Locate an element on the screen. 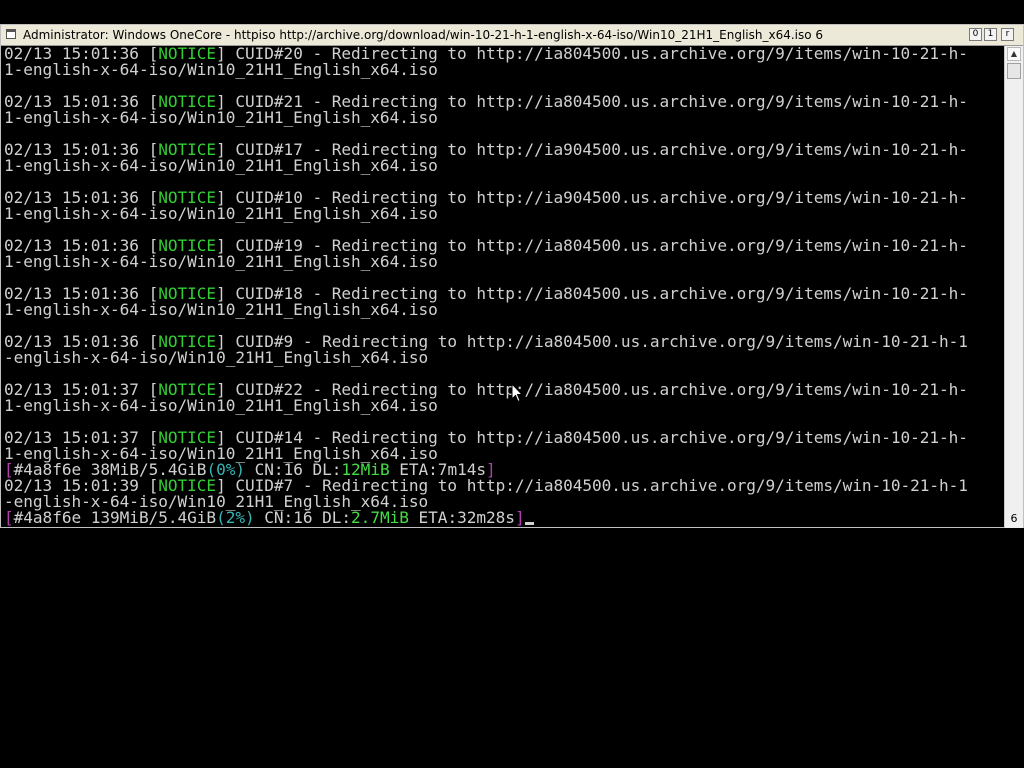  system-menu-icon is located at coordinates (11, 34).